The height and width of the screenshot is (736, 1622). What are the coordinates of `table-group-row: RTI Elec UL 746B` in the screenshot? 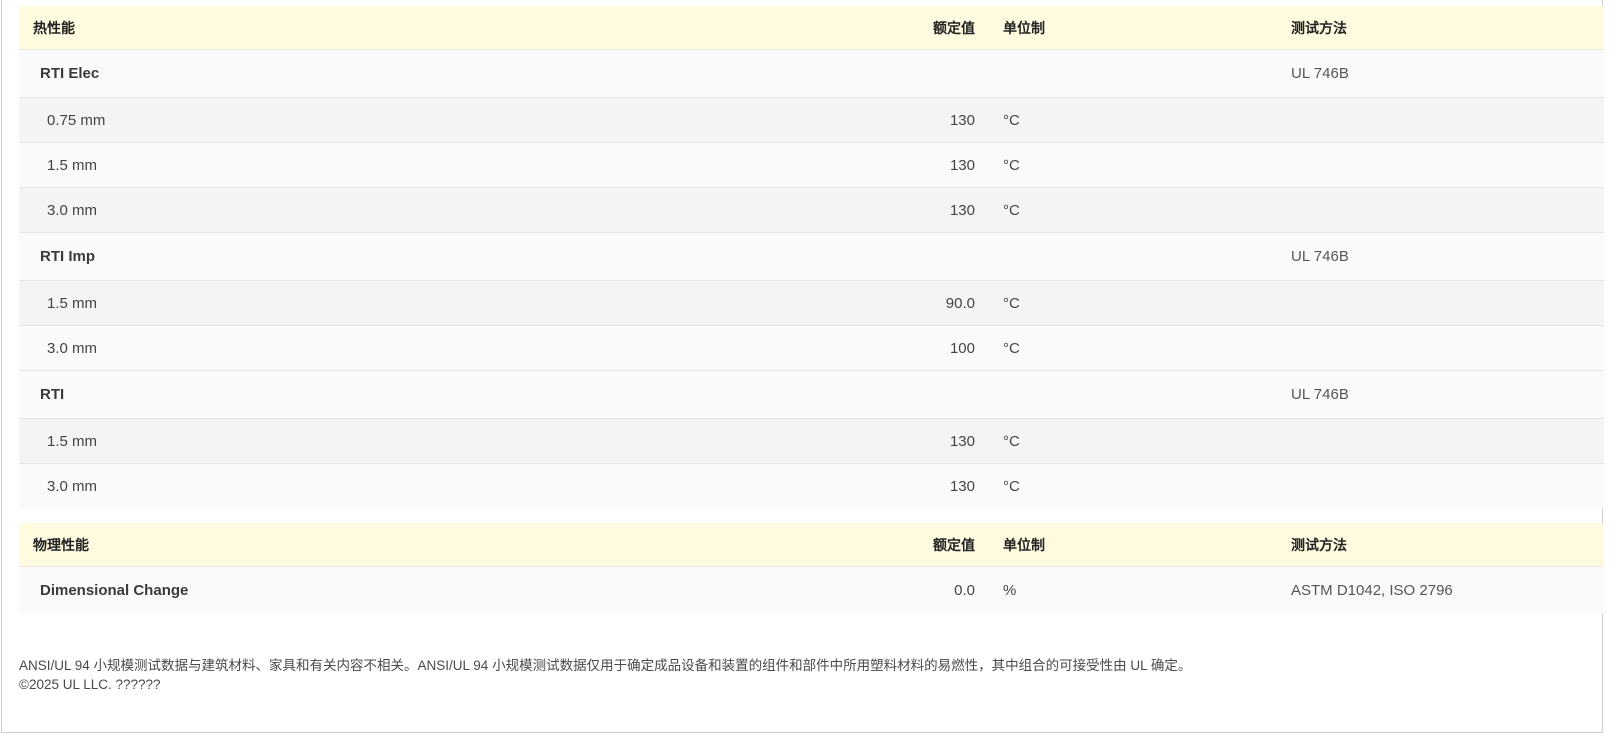 It's located at (811, 73).